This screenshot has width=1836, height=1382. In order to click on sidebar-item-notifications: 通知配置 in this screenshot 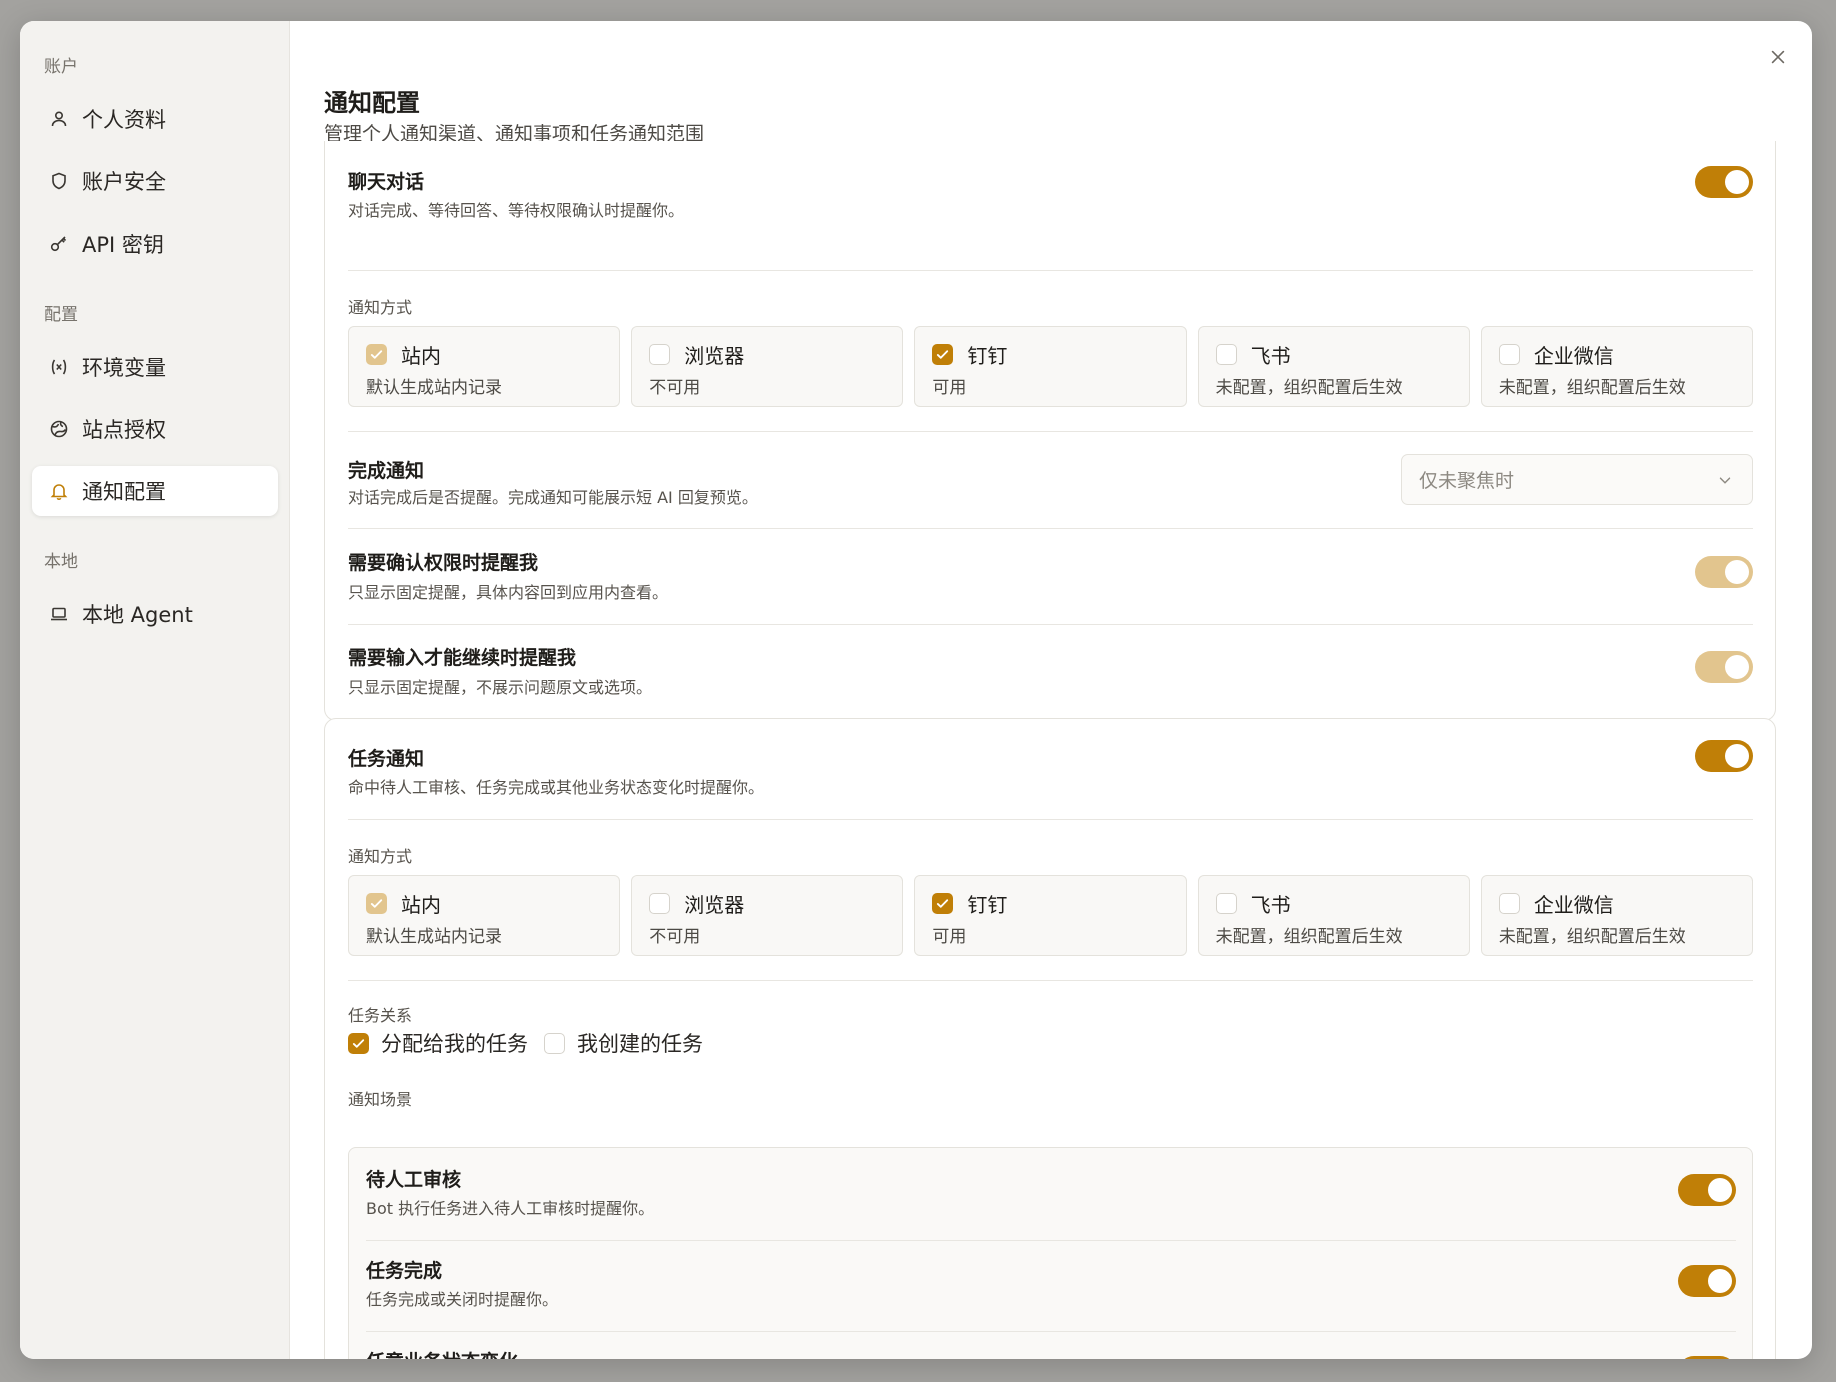, I will do `click(155, 491)`.